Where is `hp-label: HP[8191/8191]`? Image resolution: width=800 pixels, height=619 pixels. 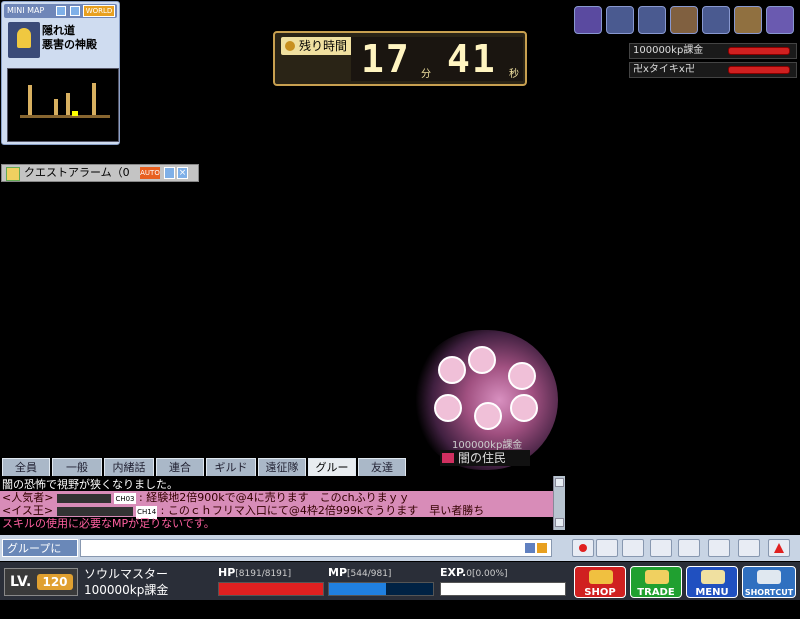 hp-label: HP[8191/8191] is located at coordinates (255, 572).